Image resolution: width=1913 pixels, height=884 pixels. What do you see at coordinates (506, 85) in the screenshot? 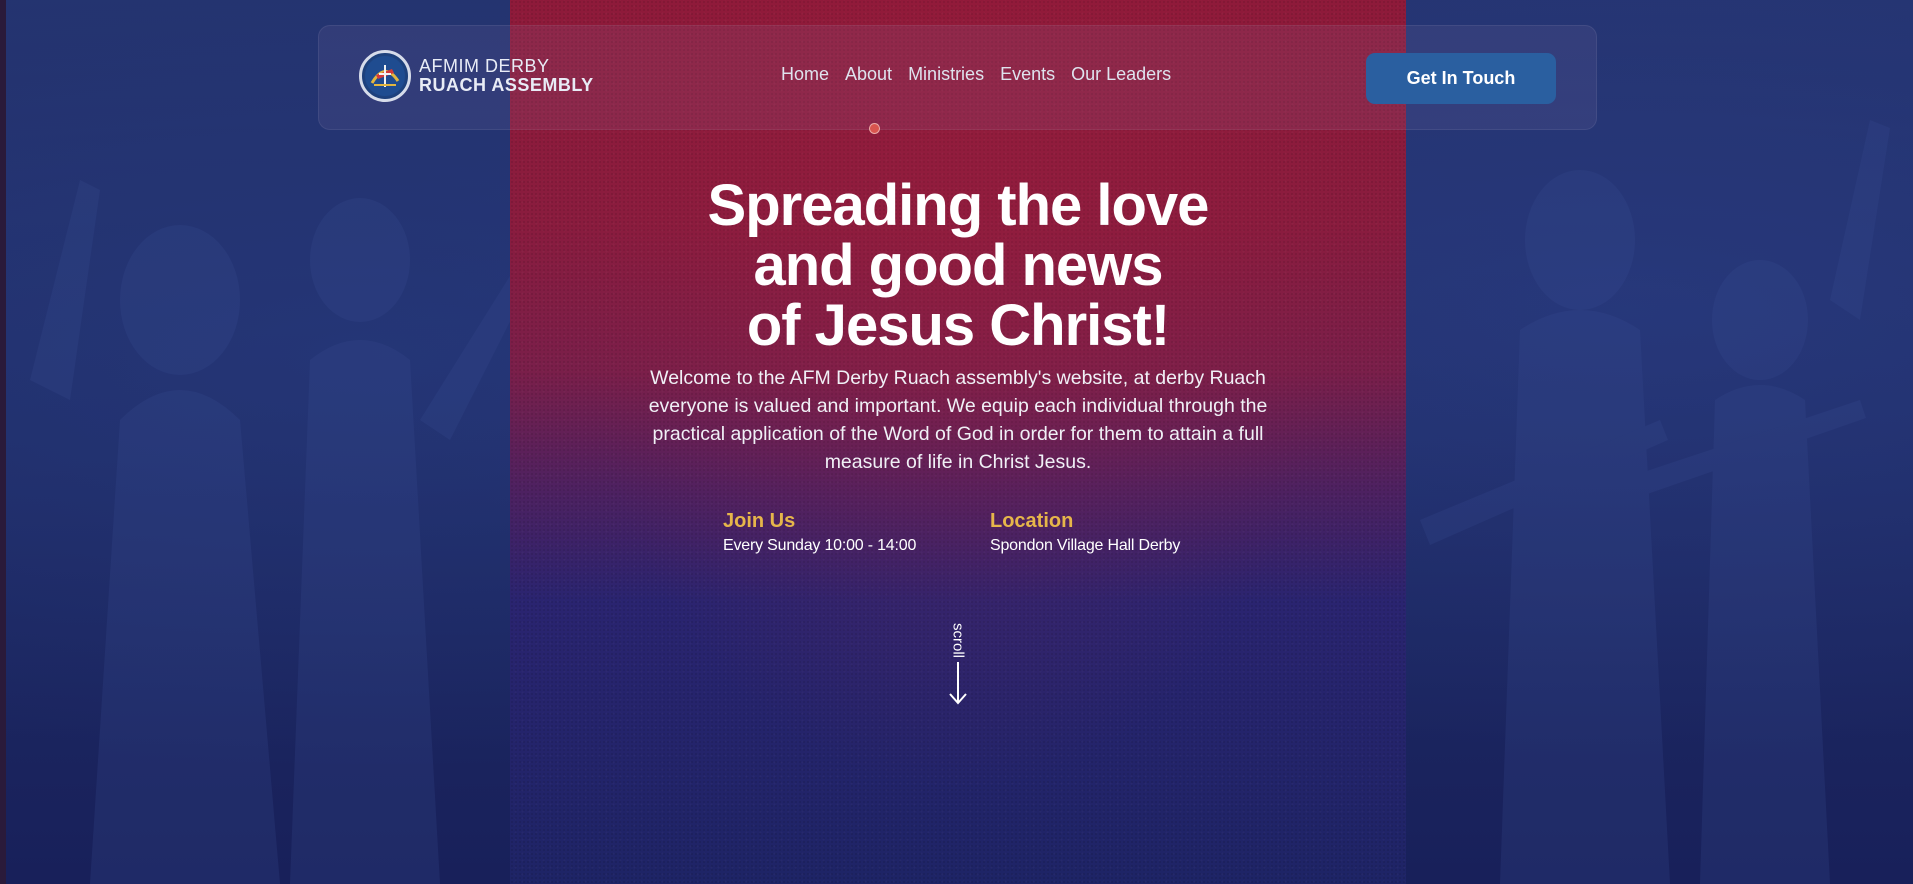
I see `brand-line2: RUACH ASSEMBLY` at bounding box center [506, 85].